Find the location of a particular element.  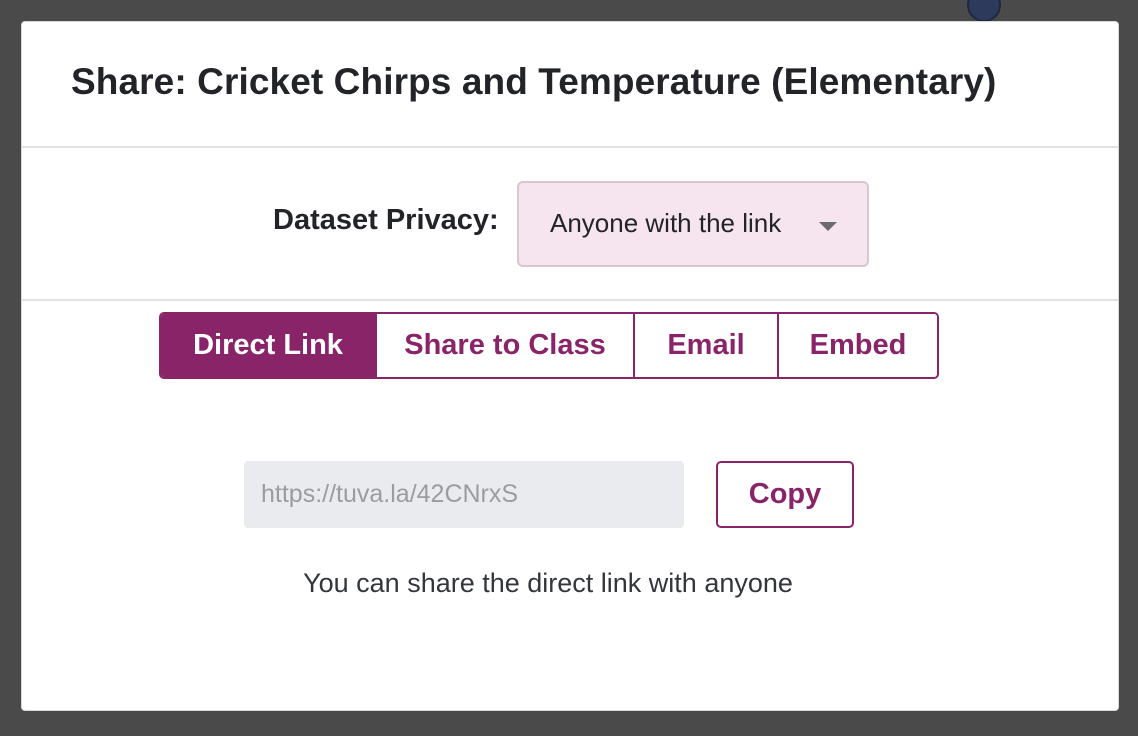

copy-button: Copy is located at coordinates (785, 494).